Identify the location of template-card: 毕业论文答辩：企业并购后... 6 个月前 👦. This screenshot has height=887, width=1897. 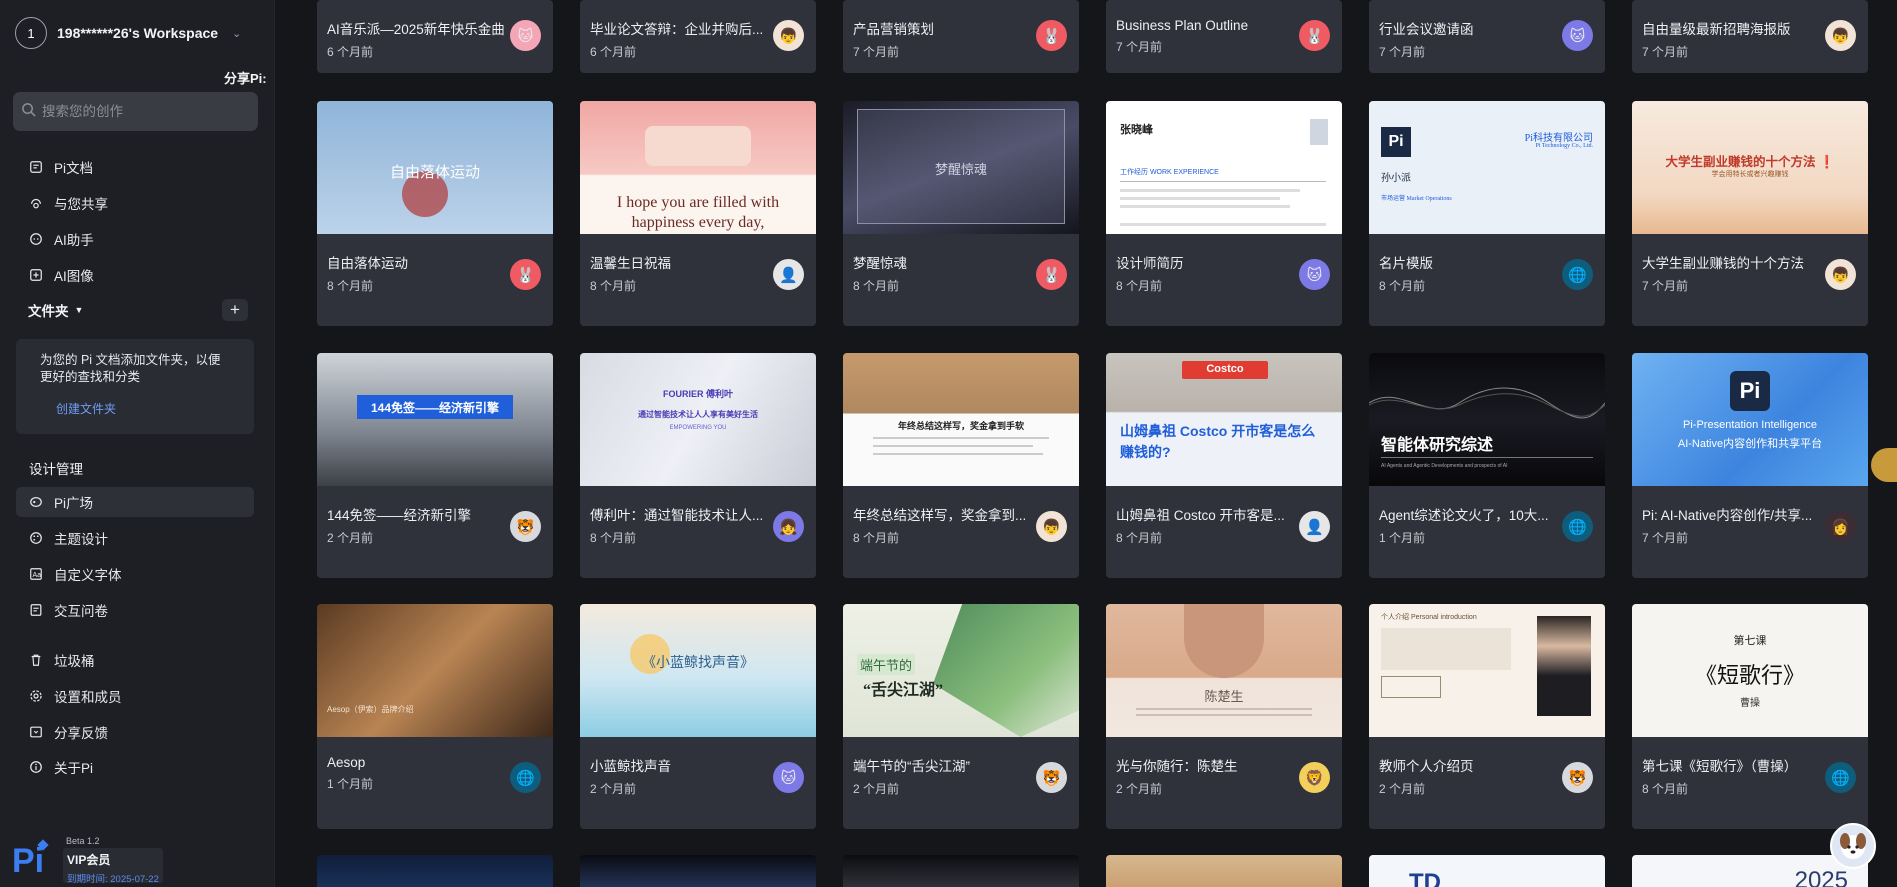
(698, 36).